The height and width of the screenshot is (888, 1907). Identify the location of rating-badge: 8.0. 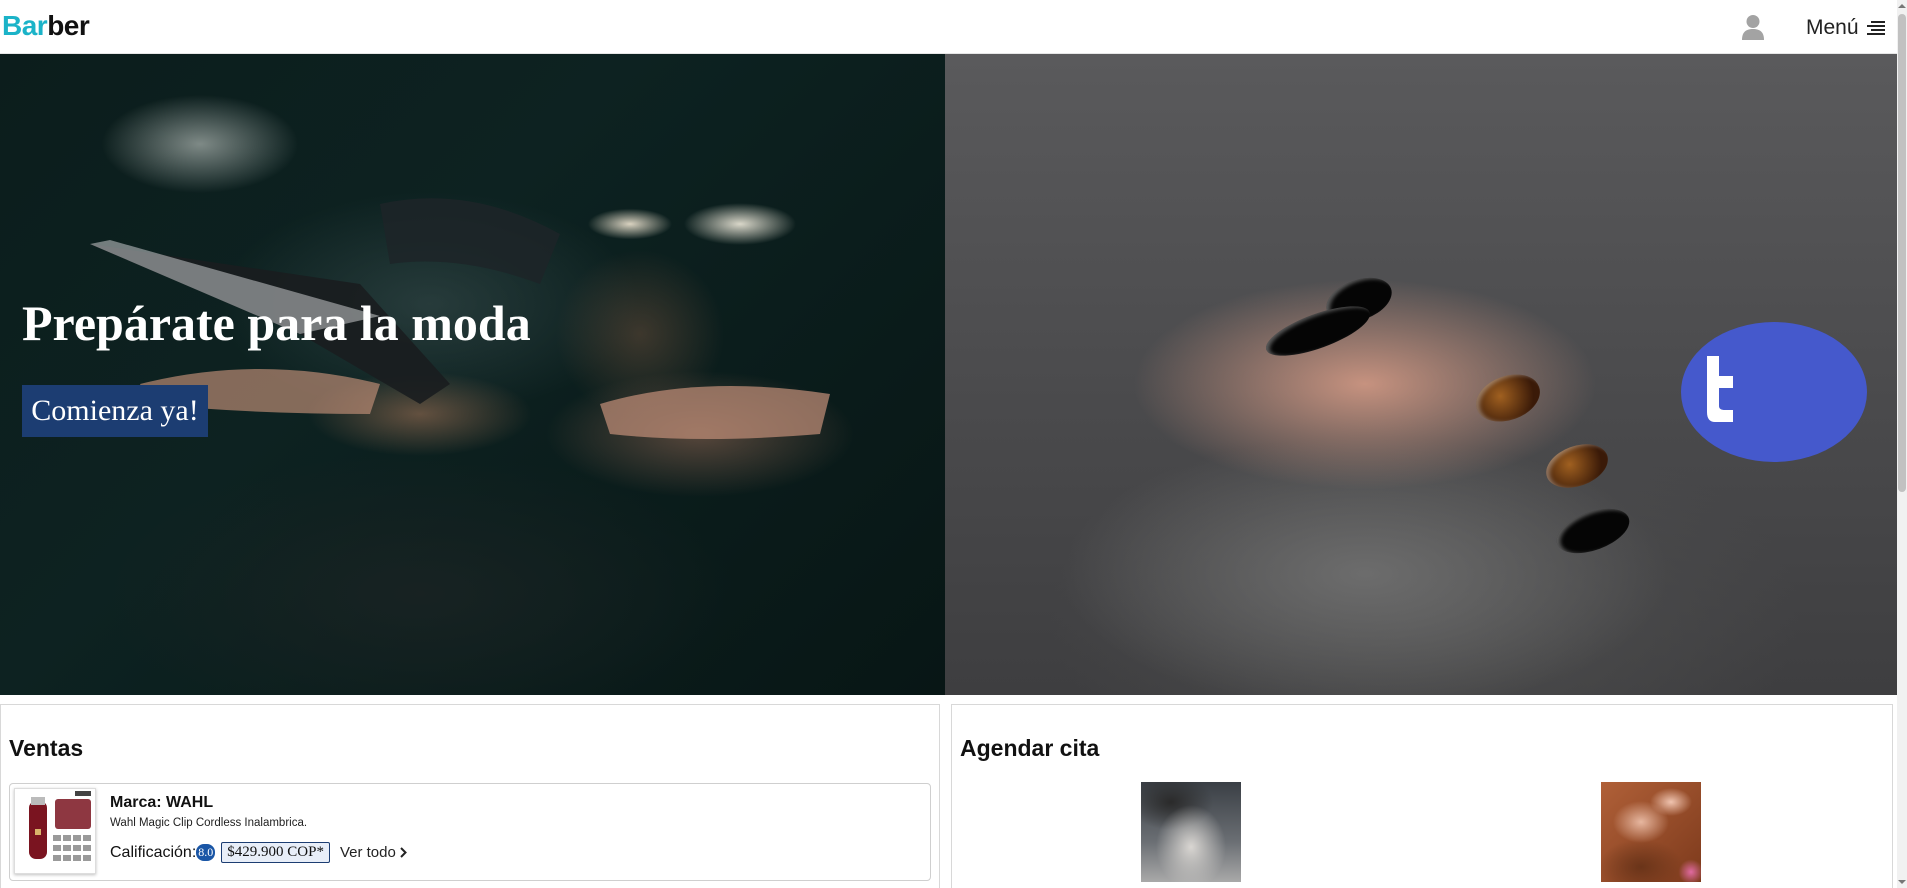
(206, 852).